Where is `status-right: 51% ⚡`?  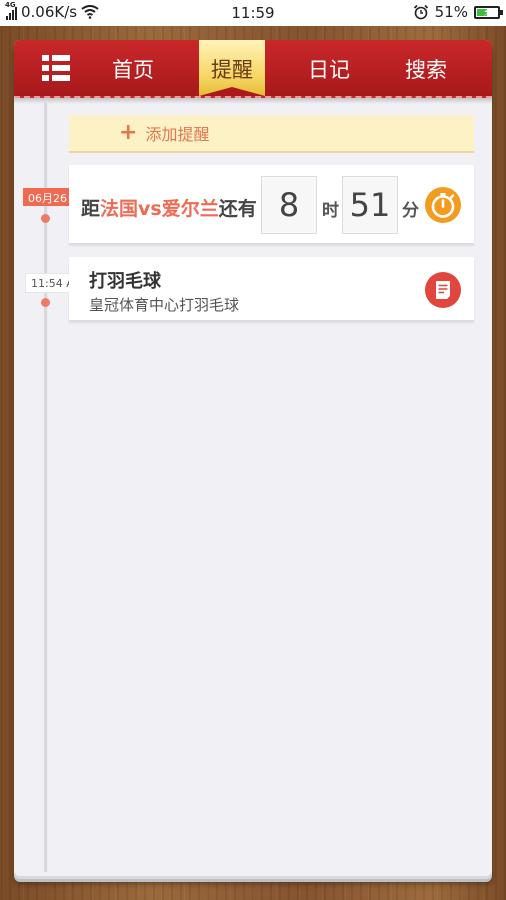 status-right: 51% ⚡ is located at coordinates (458, 12).